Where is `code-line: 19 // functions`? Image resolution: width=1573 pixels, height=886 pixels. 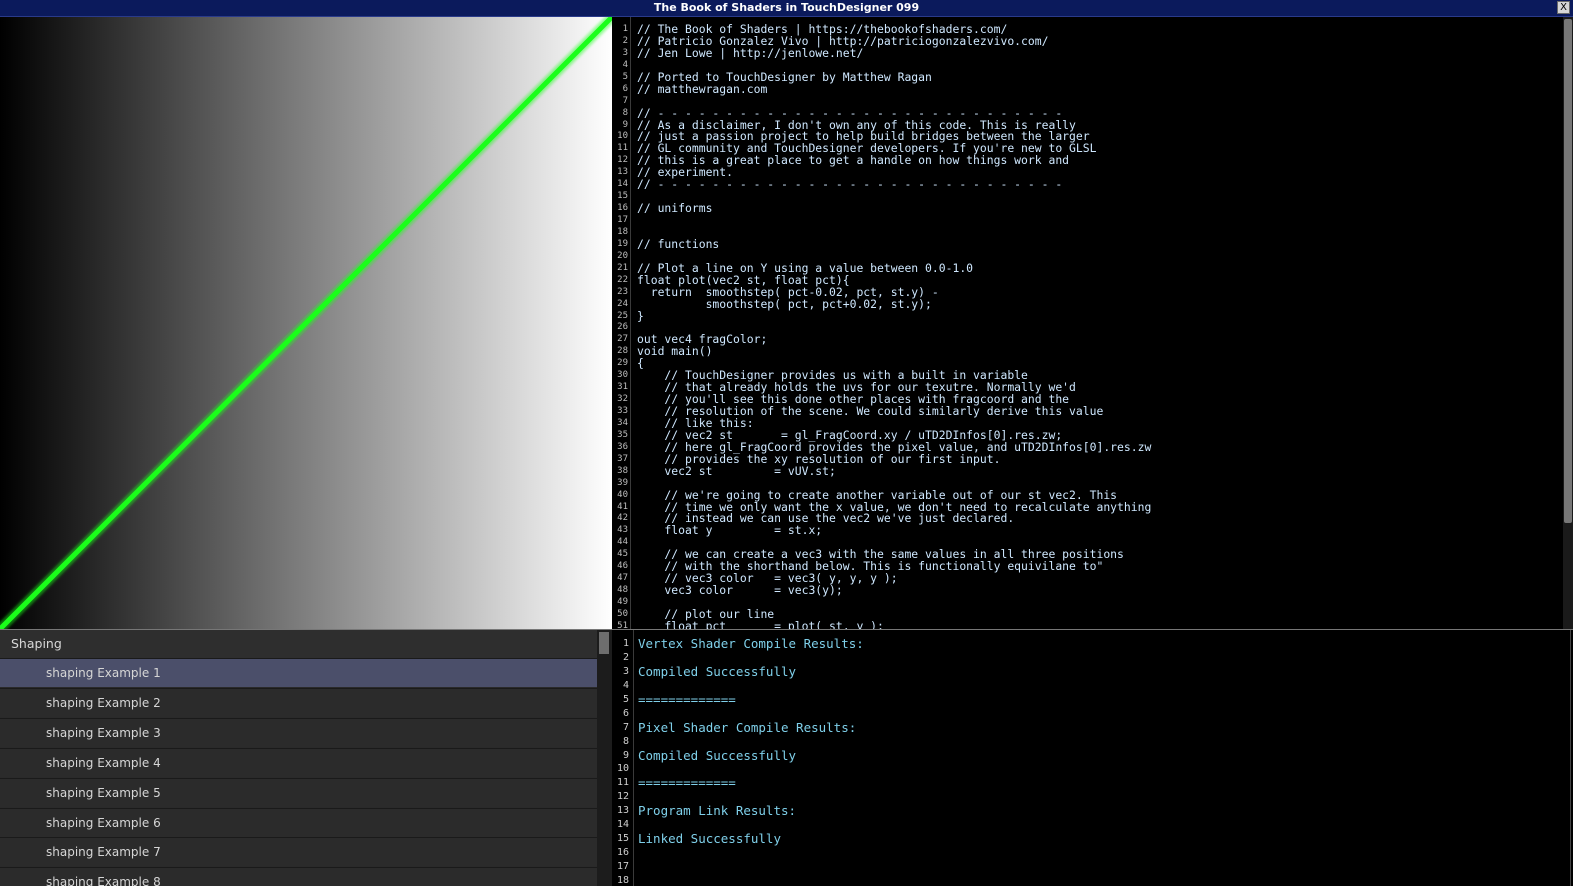 code-line: 19 // functions is located at coordinates (1092, 244).